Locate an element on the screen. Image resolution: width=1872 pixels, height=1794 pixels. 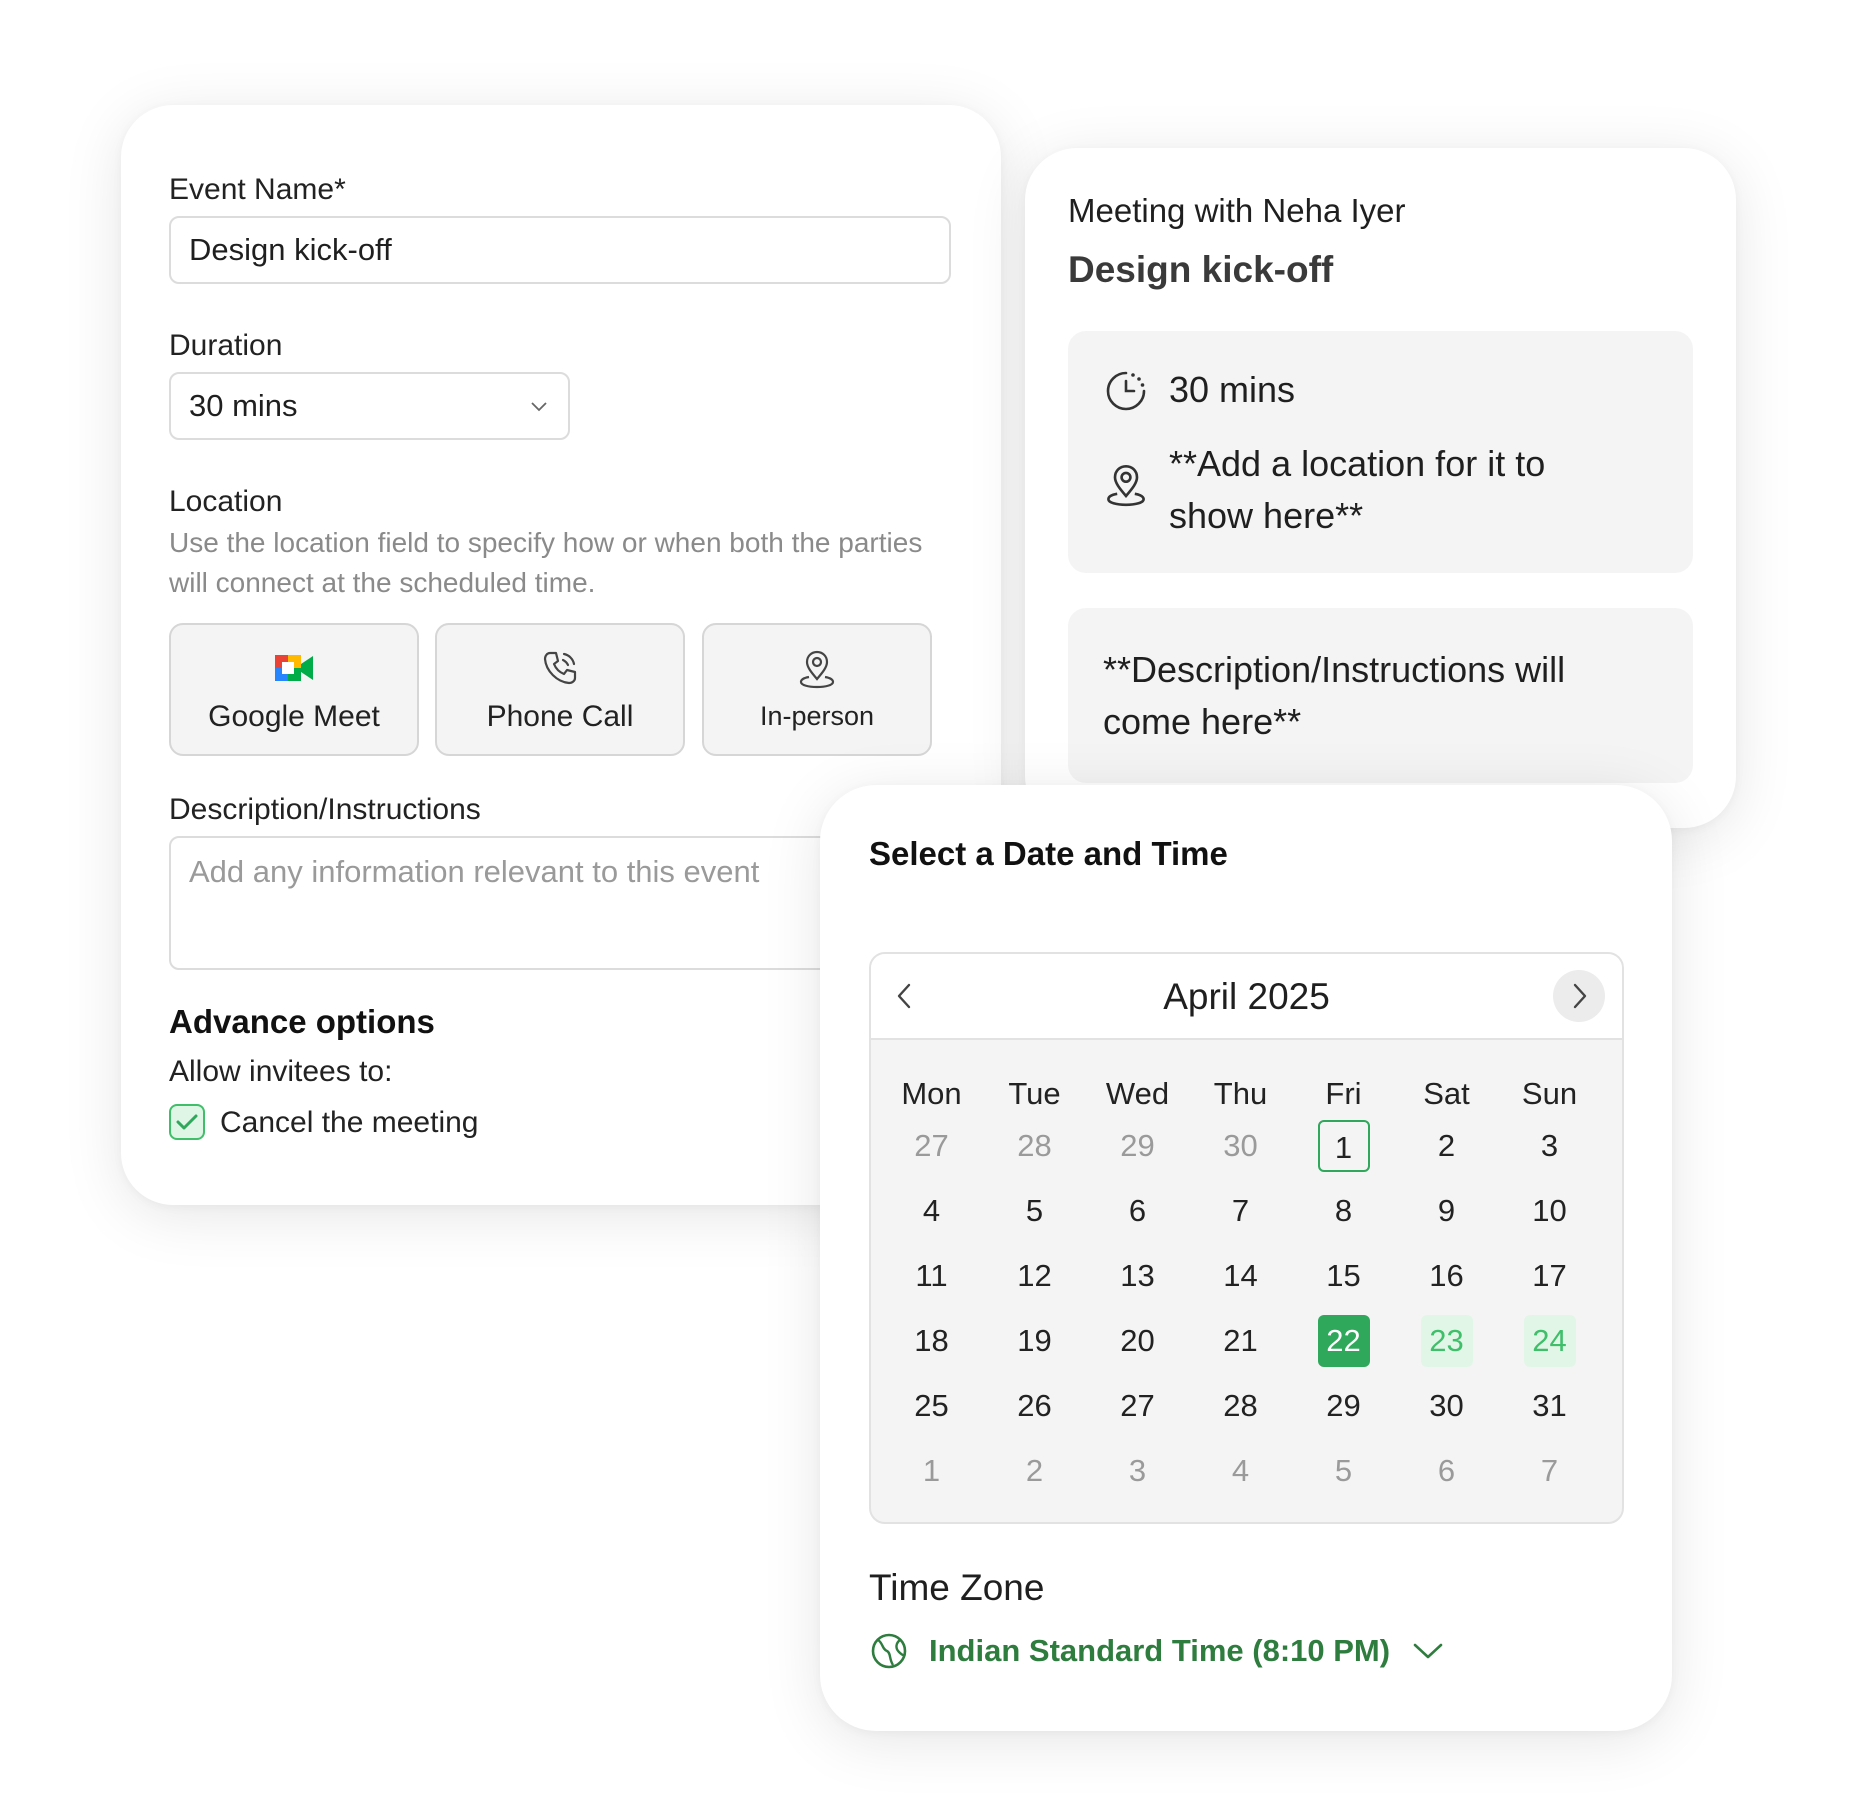
calendar-header: April 2025 is located at coordinates (1246, 997).